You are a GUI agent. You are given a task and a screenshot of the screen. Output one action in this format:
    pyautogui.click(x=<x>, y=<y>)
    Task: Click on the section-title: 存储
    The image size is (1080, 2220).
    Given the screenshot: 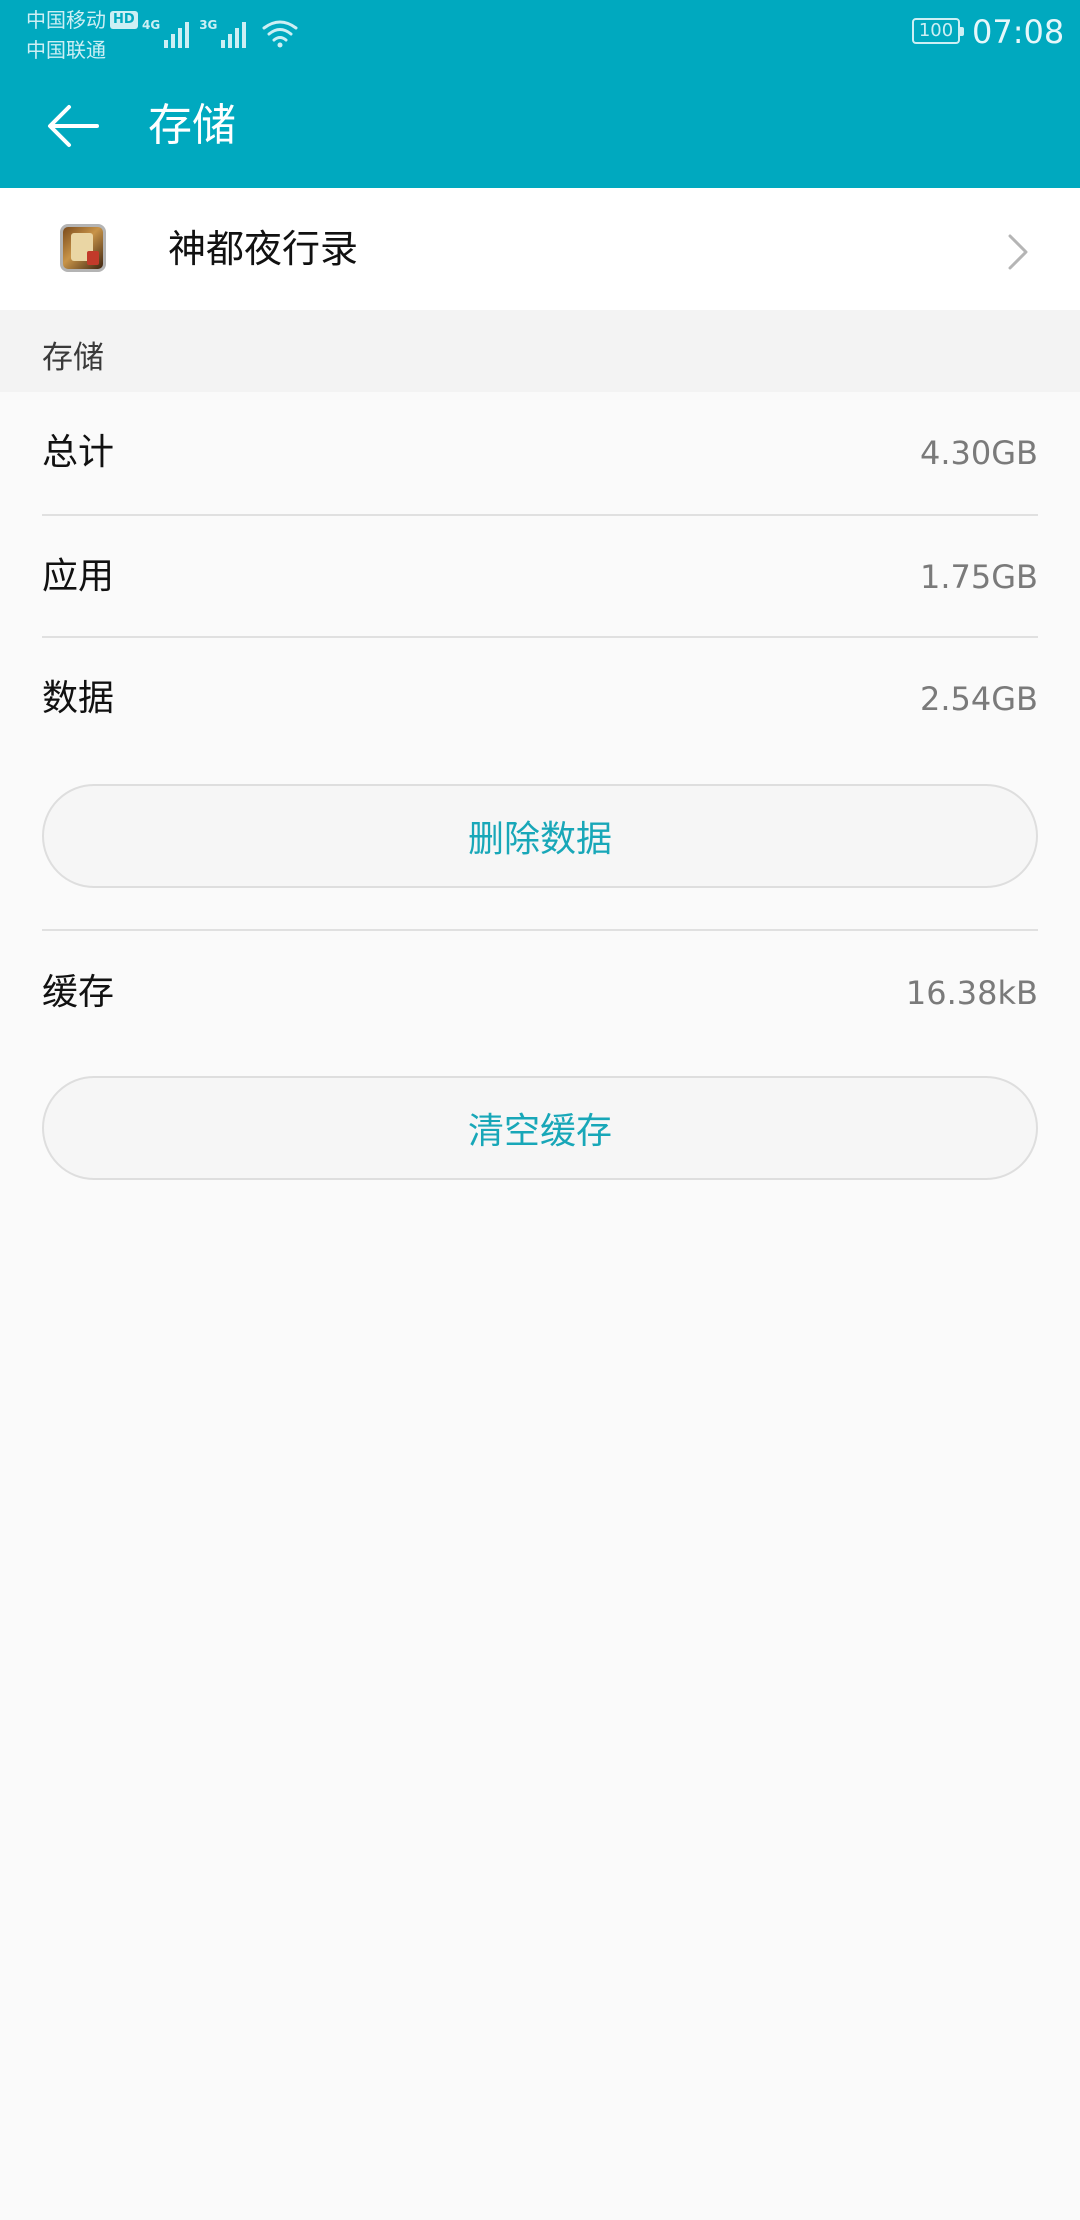 What is the action you would take?
    pyautogui.click(x=73, y=358)
    